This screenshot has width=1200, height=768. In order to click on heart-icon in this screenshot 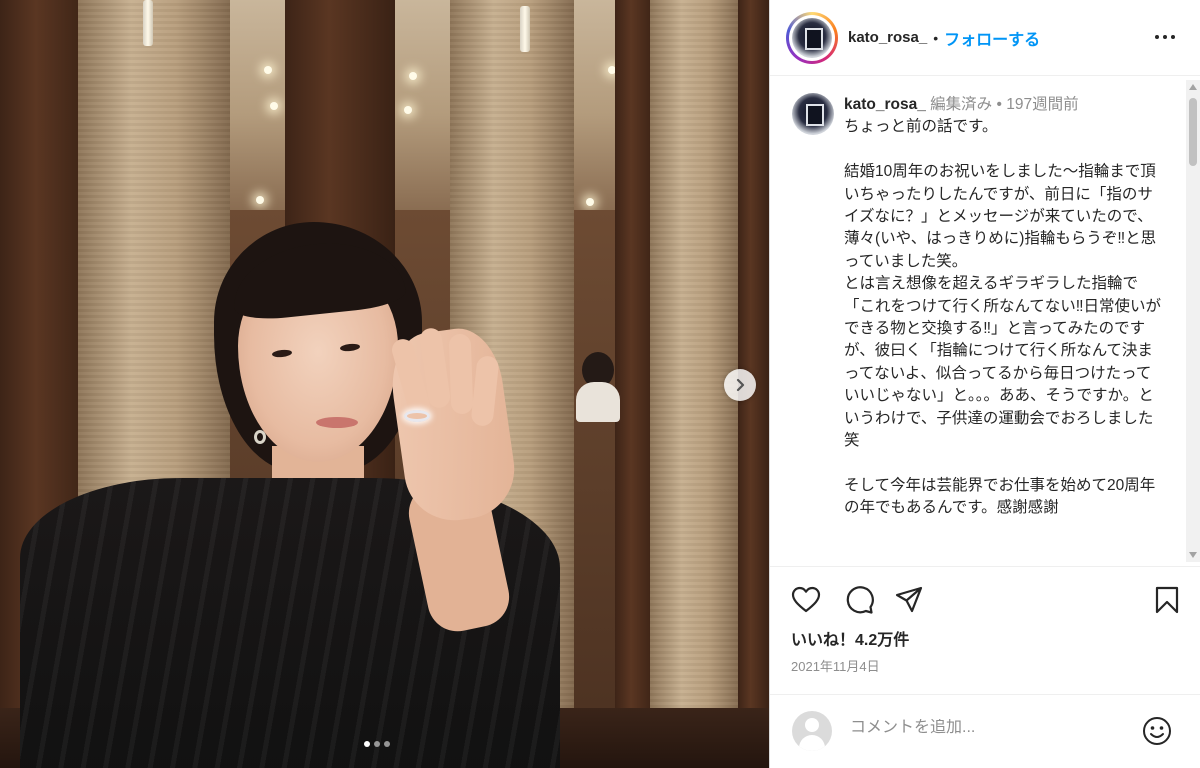, I will do `click(806, 600)`.